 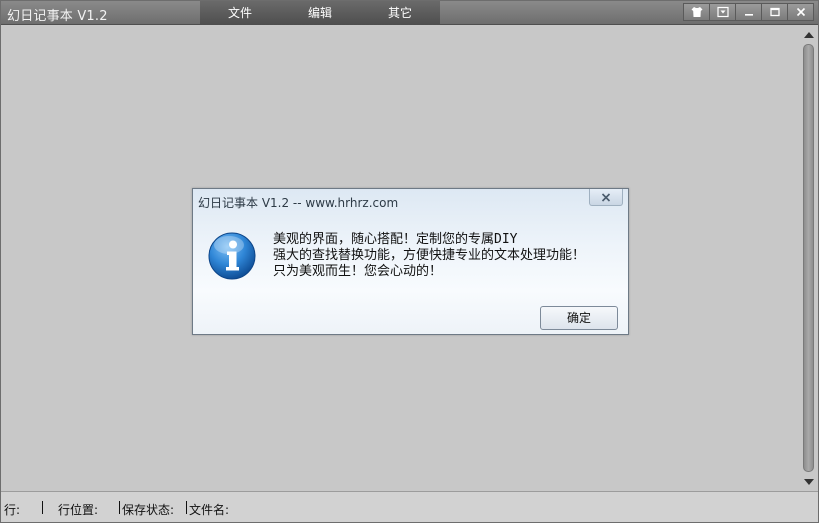 I want to click on dialog-title: 幻日记事本 V1.2 -- www.hrhrz.com, so click(x=298, y=203).